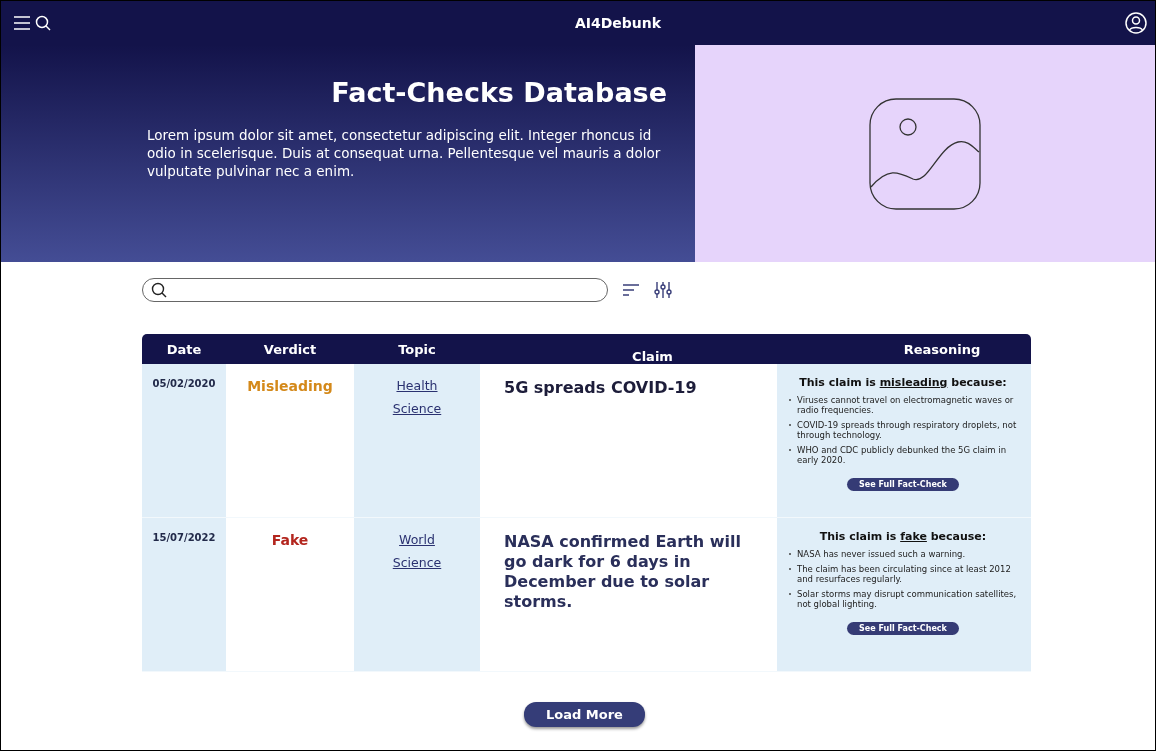 The width and height of the screenshot is (1156, 751). I want to click on column-header: Date, so click(184, 349).